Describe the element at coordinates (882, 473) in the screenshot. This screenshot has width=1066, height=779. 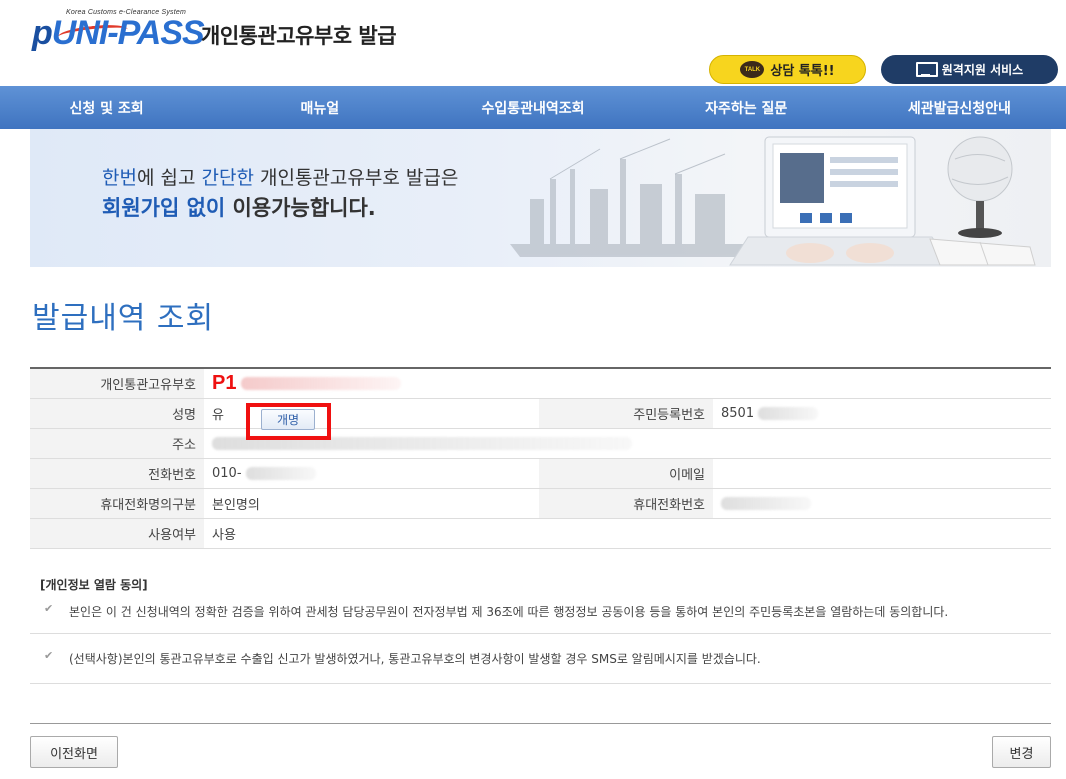
I see `email-value-cell` at that location.